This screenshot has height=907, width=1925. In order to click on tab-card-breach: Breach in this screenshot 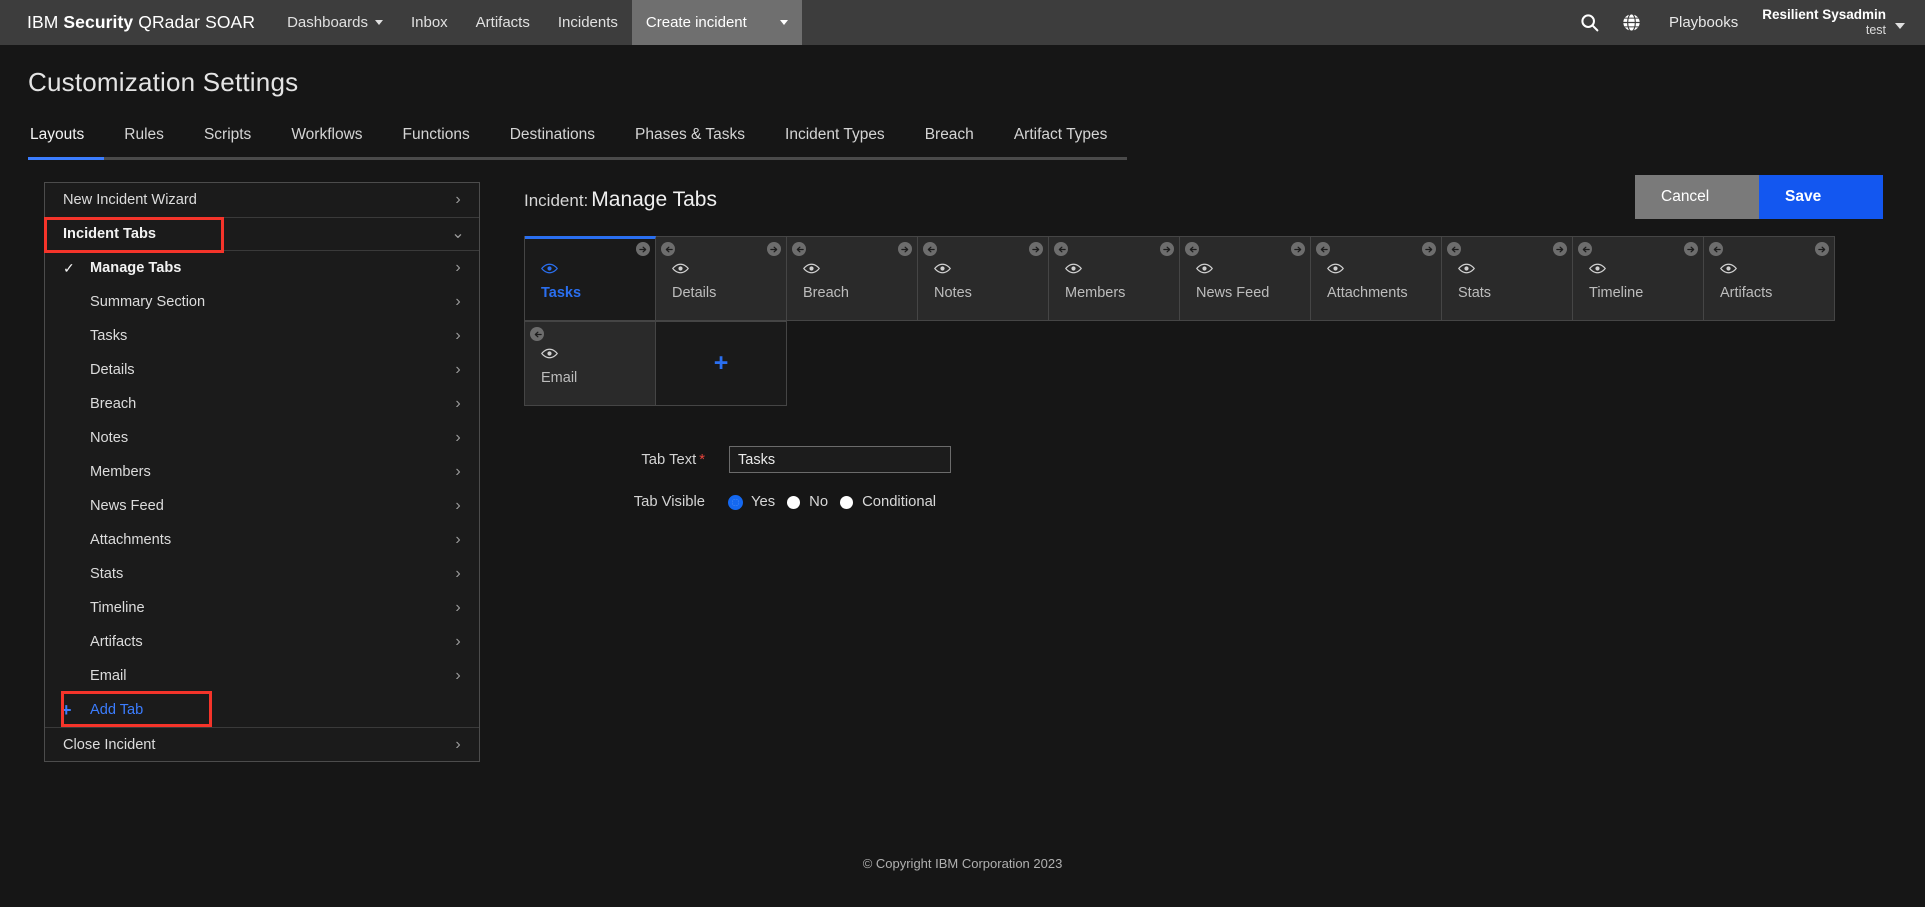, I will do `click(852, 278)`.